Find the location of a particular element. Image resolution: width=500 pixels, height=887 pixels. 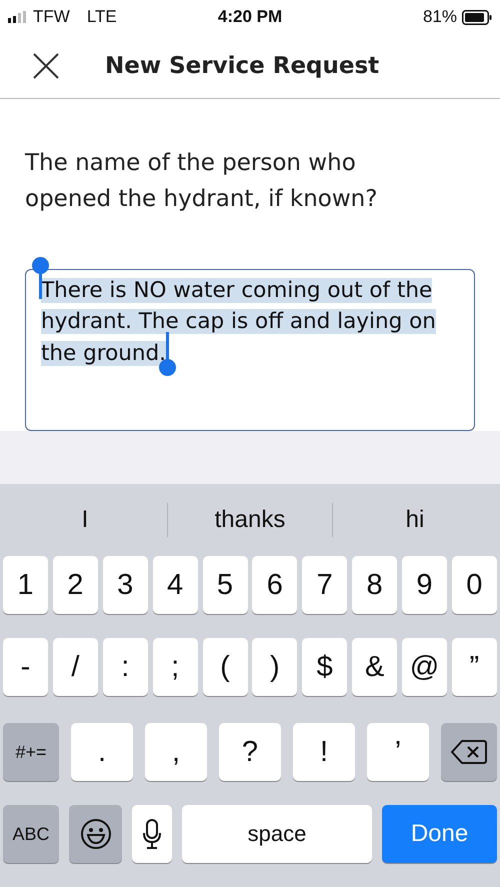

status-time: 4:20 PM is located at coordinates (250, 17).